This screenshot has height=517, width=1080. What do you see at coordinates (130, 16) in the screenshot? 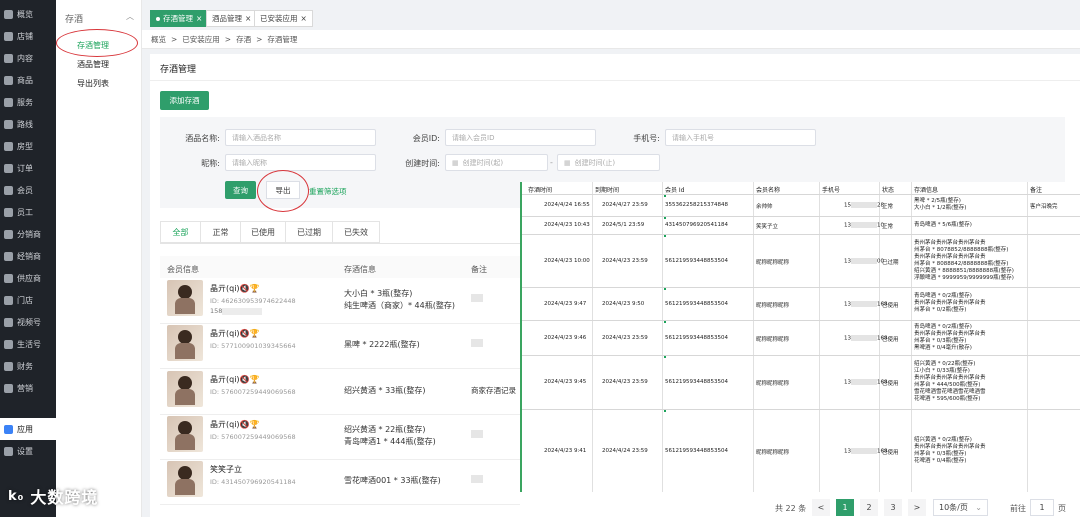
I see `chevron-up-icon: ︿` at bounding box center [130, 16].